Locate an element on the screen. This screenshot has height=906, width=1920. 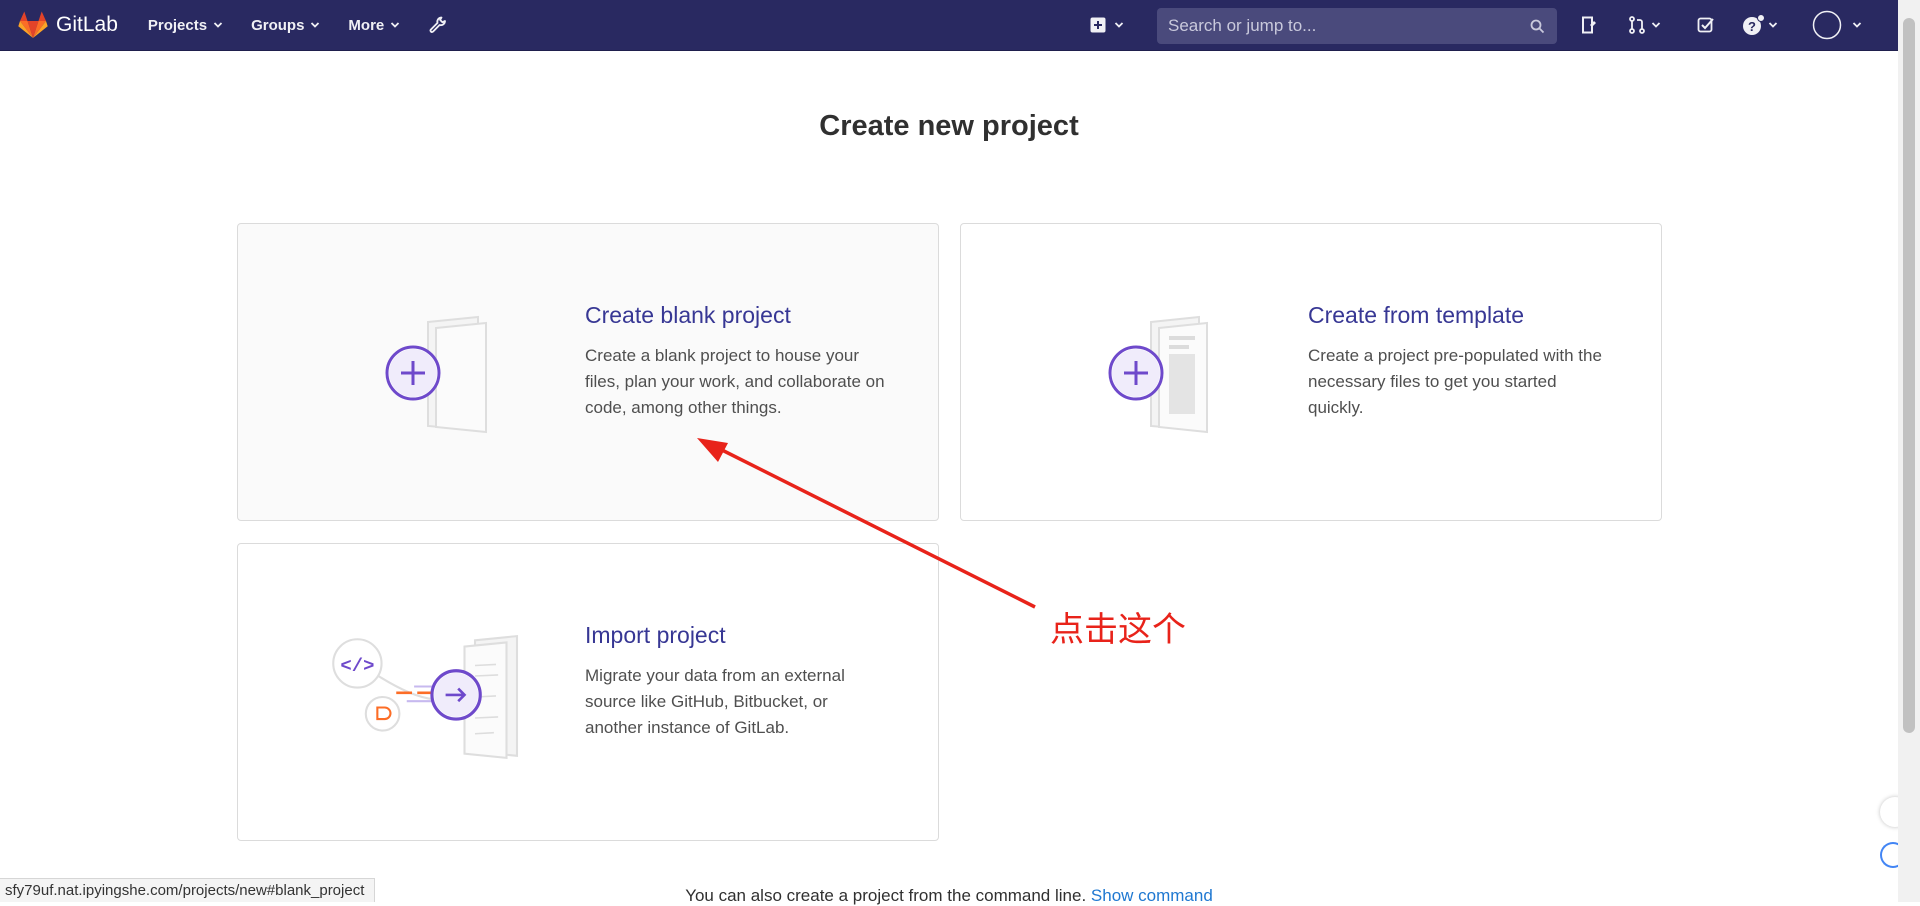
gitlab-logo-icon is located at coordinates (33, 24).